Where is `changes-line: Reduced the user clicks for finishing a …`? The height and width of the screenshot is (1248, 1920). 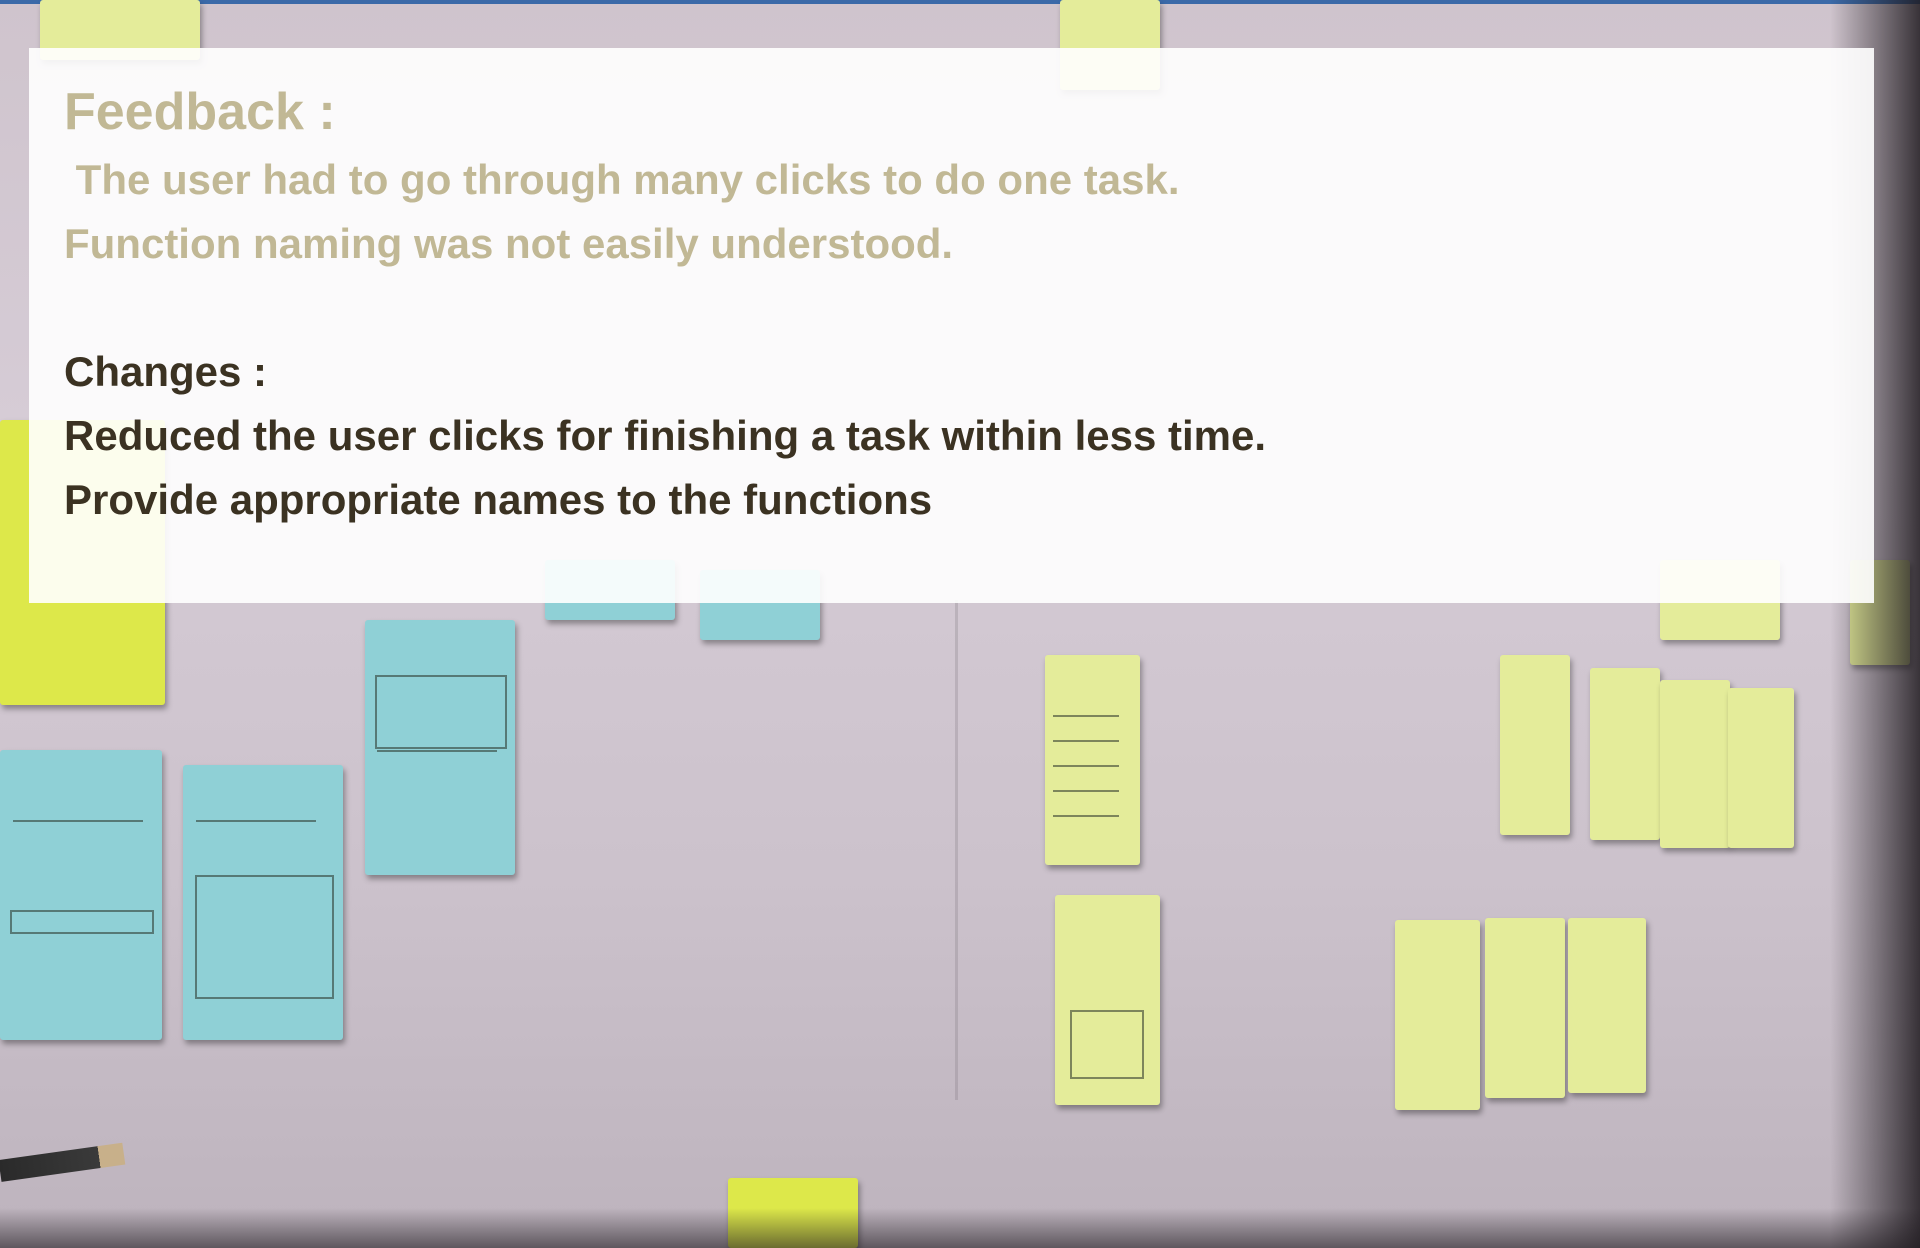 changes-line: Reduced the user clicks for finishing a … is located at coordinates (665, 435).